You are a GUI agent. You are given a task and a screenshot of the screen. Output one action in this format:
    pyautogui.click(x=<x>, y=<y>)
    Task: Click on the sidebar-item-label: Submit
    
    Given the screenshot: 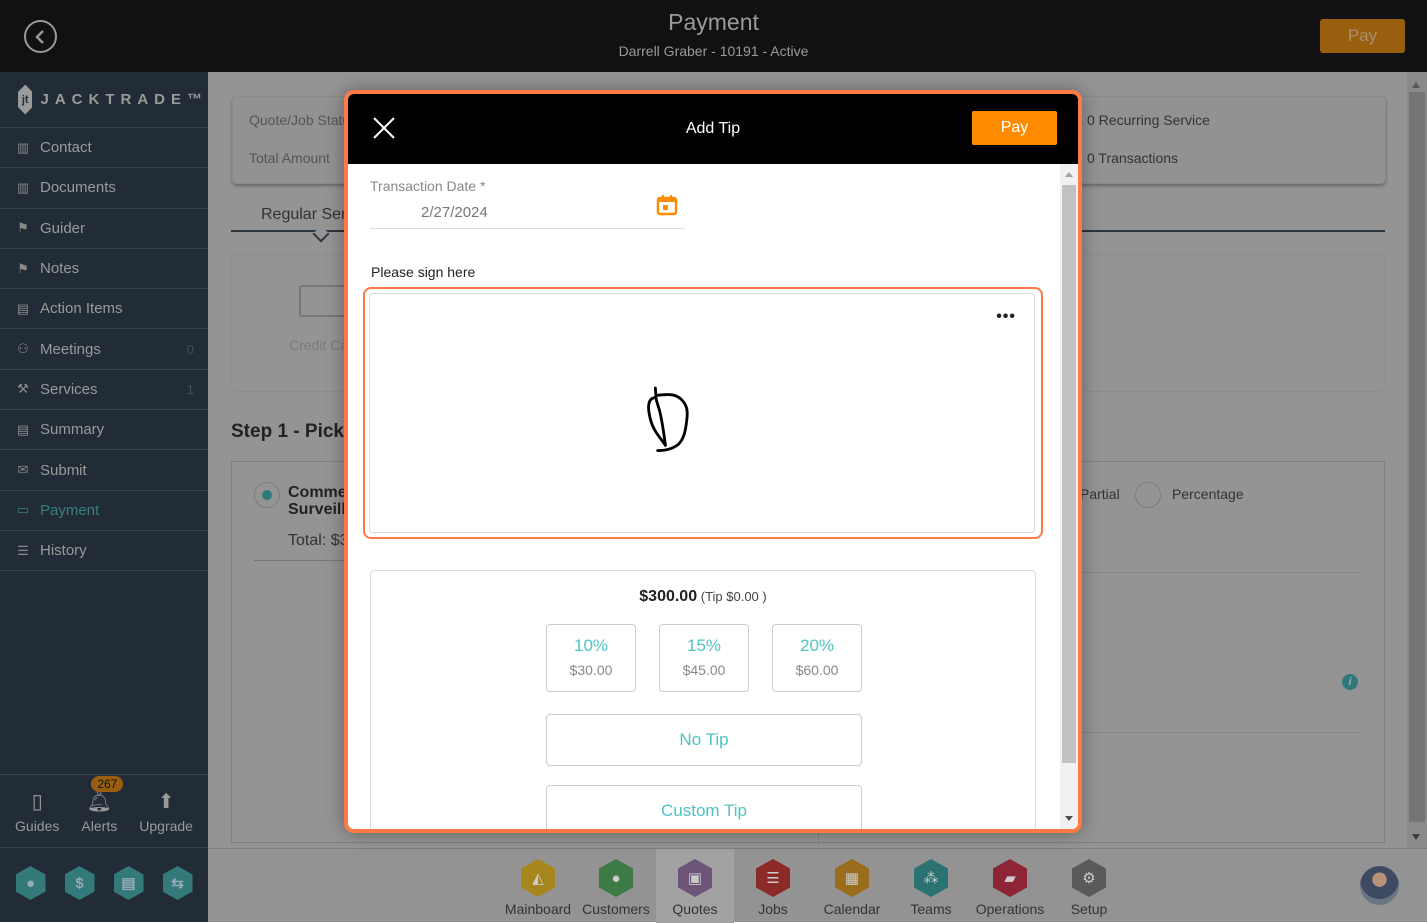 What is the action you would take?
    pyautogui.click(x=63, y=470)
    